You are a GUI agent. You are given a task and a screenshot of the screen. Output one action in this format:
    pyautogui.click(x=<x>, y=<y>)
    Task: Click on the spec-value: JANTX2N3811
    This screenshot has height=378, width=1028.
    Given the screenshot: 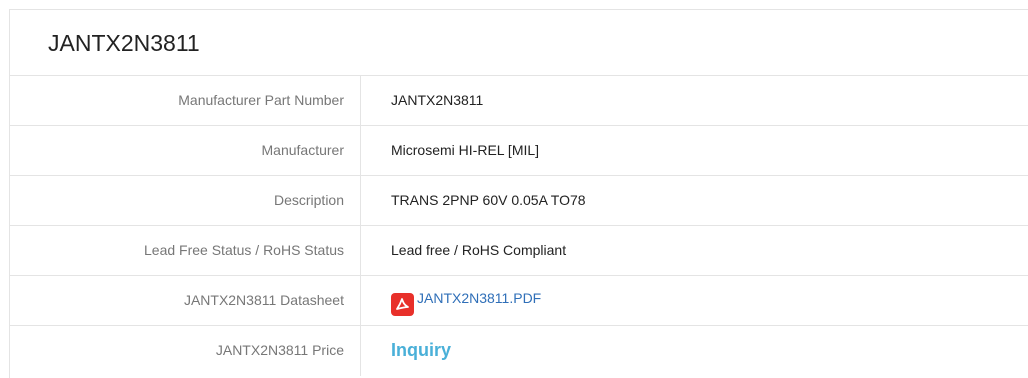 What is the action you would take?
    pyautogui.click(x=437, y=100)
    